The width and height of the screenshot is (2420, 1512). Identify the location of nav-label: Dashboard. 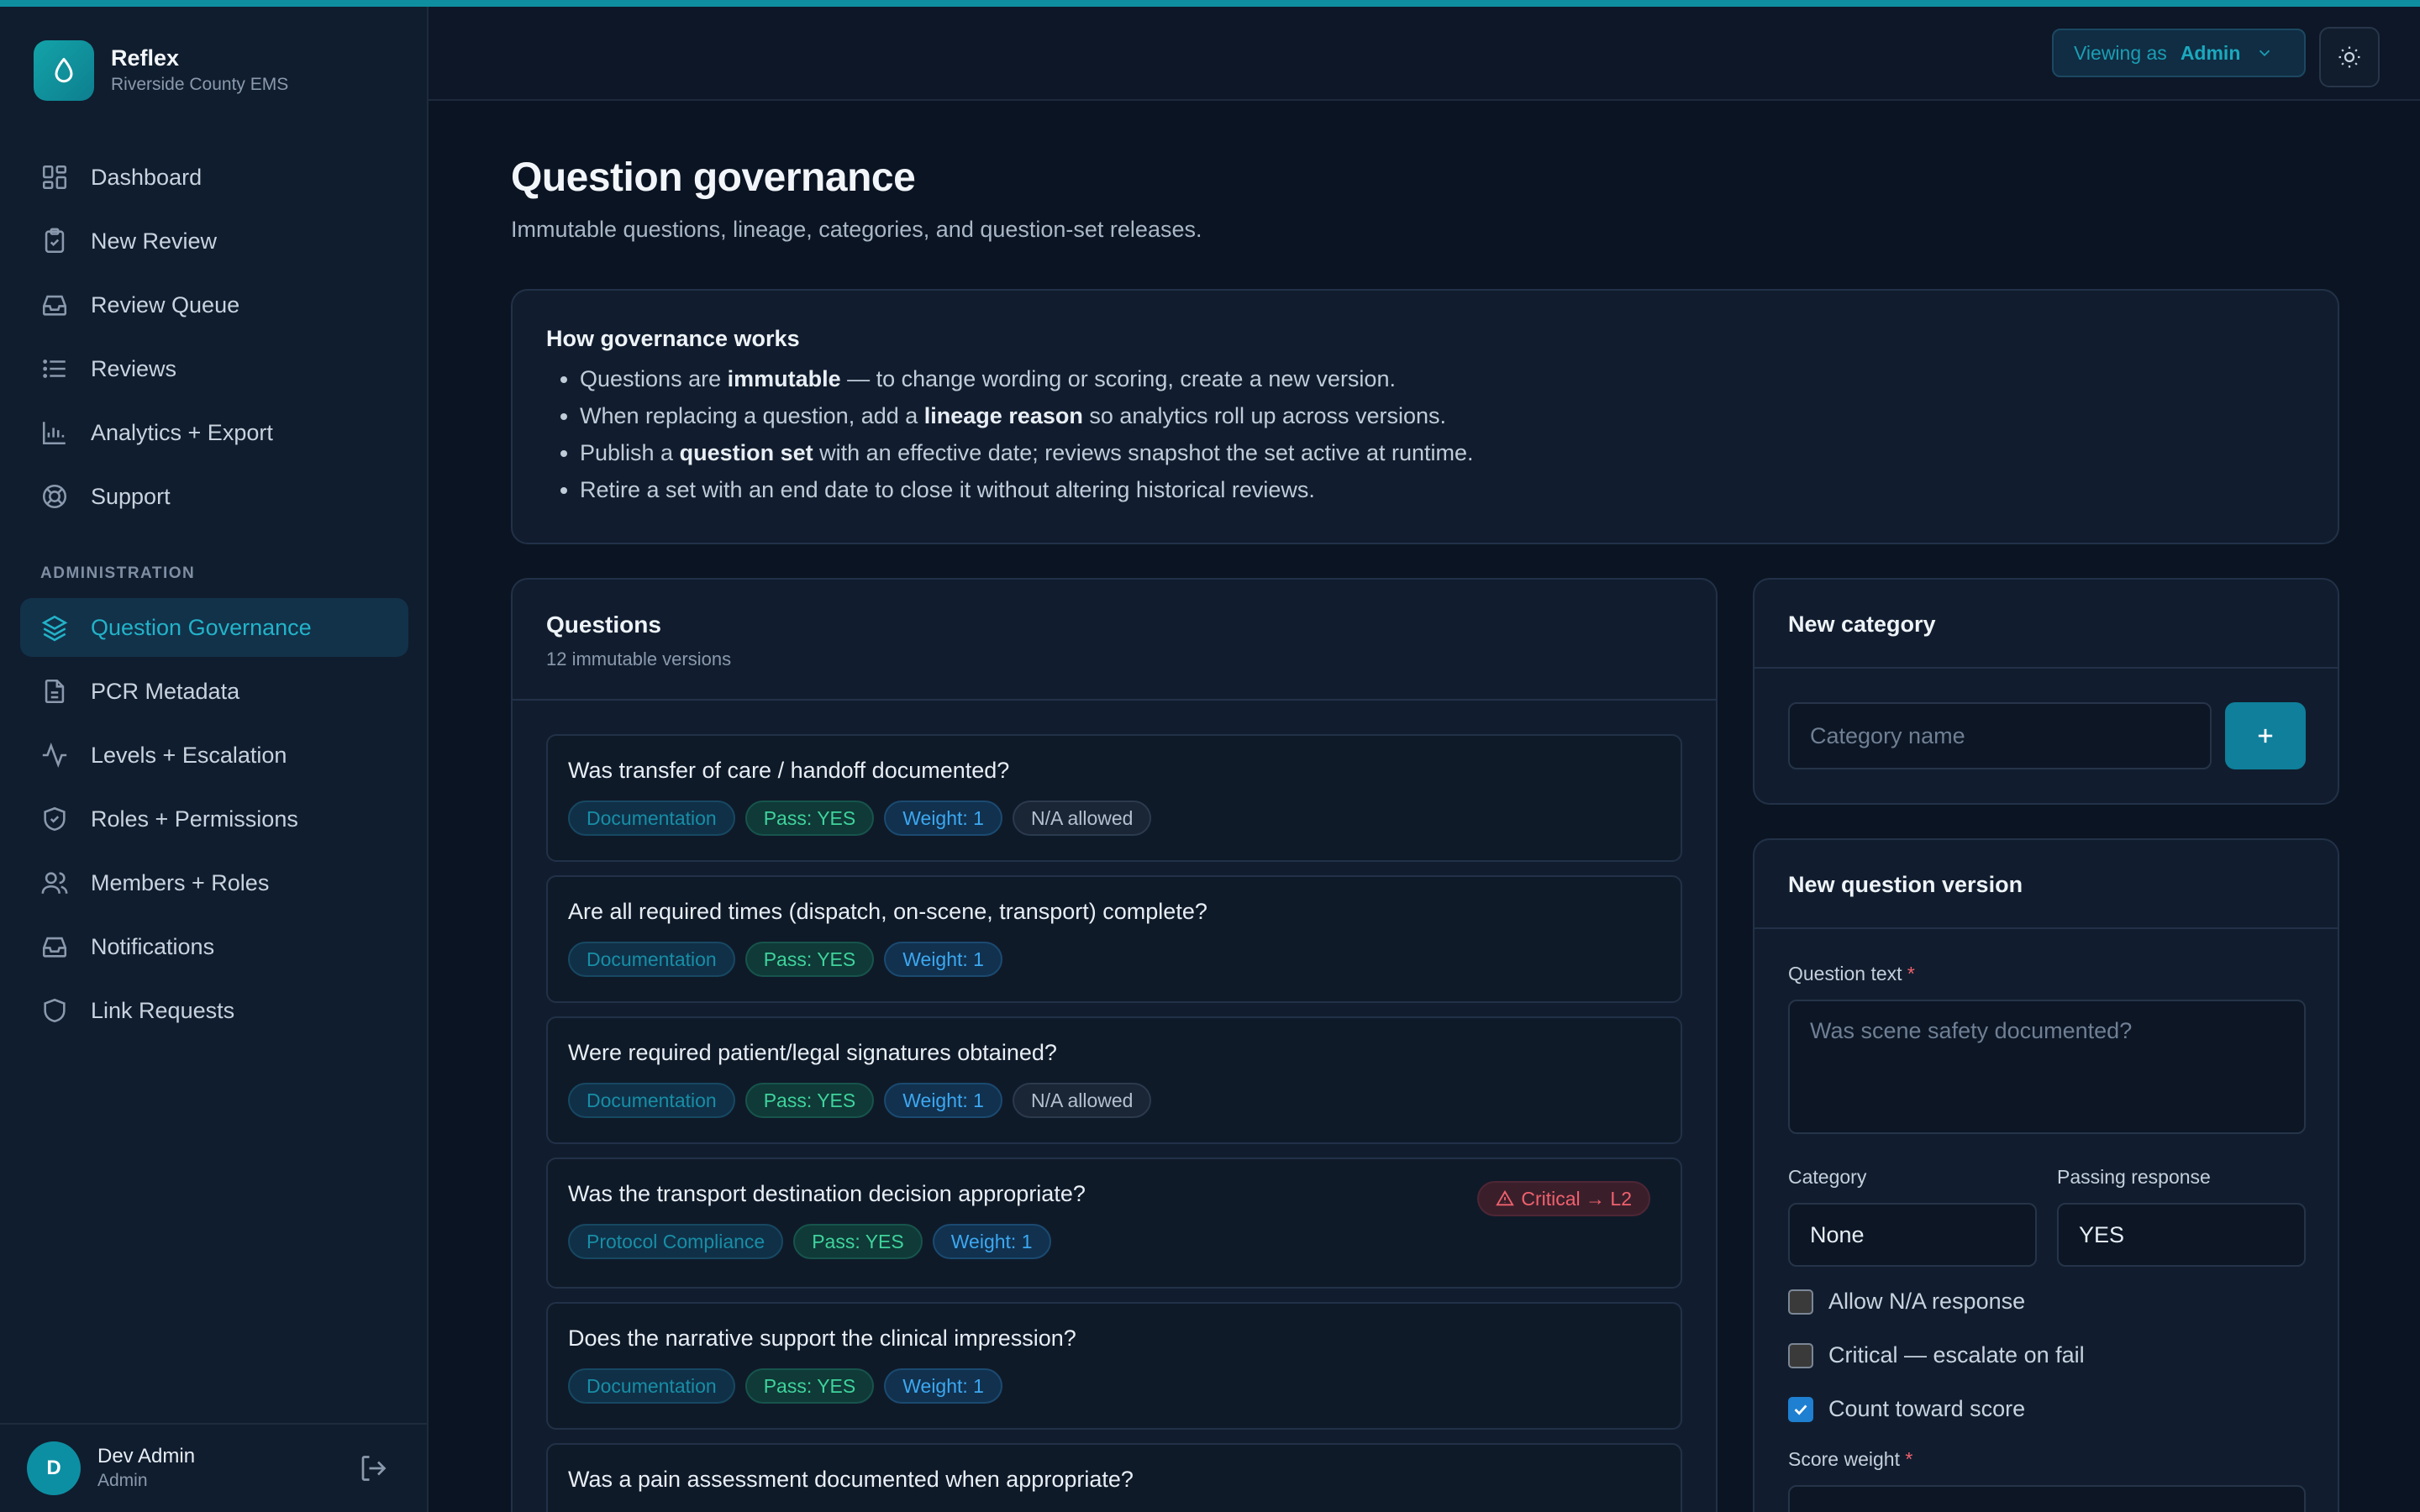
(147, 177).